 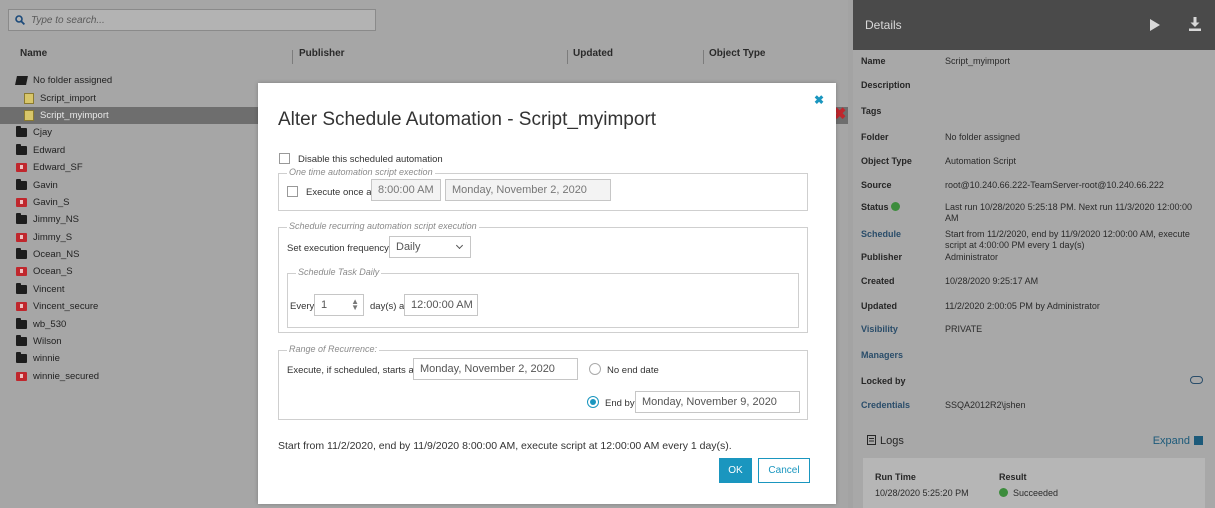 What do you see at coordinates (593, 58) in the screenshot?
I see `column-header-updated: Updated` at bounding box center [593, 58].